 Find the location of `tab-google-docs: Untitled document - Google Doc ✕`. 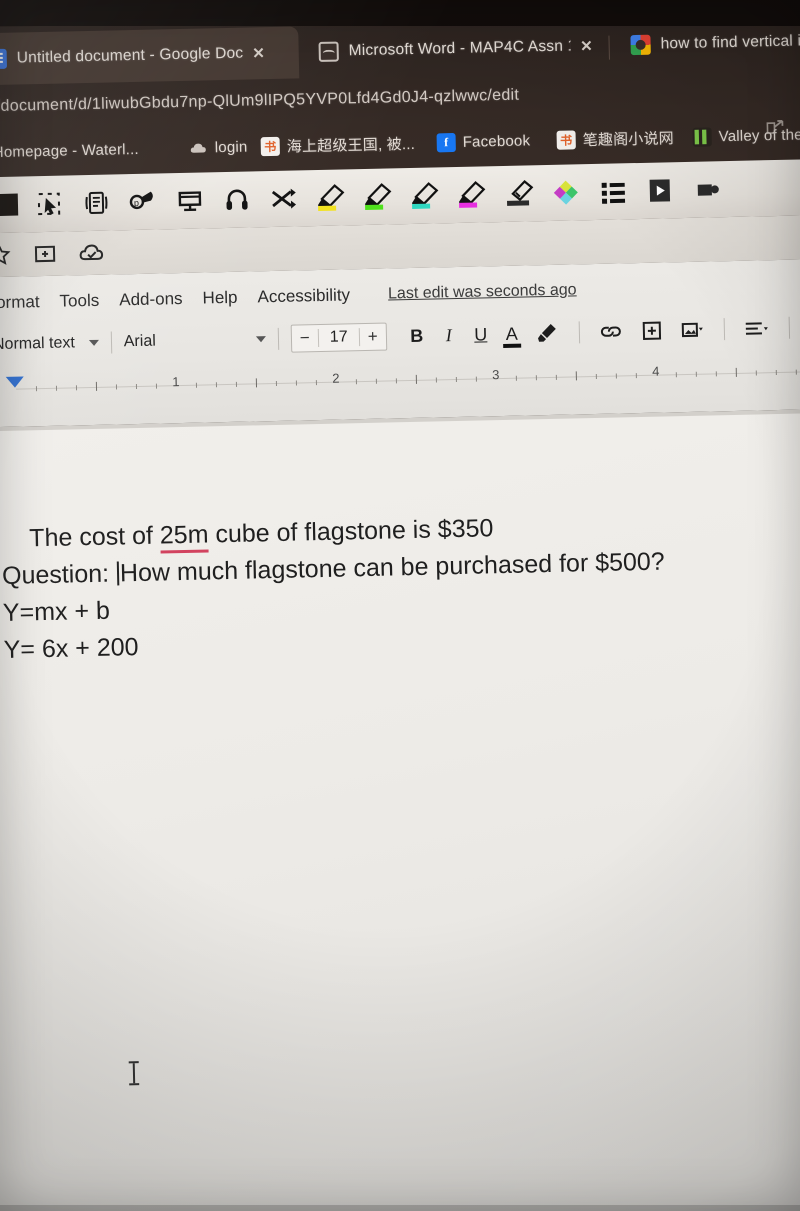

tab-google-docs: Untitled document - Google Doc ✕ is located at coordinates (150, 56).